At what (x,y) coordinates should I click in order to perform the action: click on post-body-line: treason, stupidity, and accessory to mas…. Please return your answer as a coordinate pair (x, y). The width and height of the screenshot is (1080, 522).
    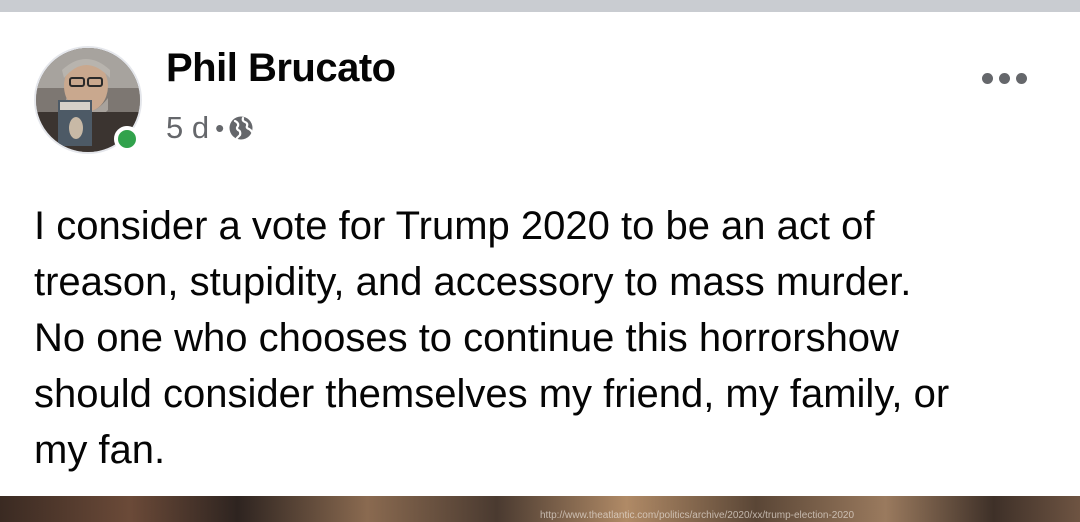
    Looking at the image, I should click on (473, 282).